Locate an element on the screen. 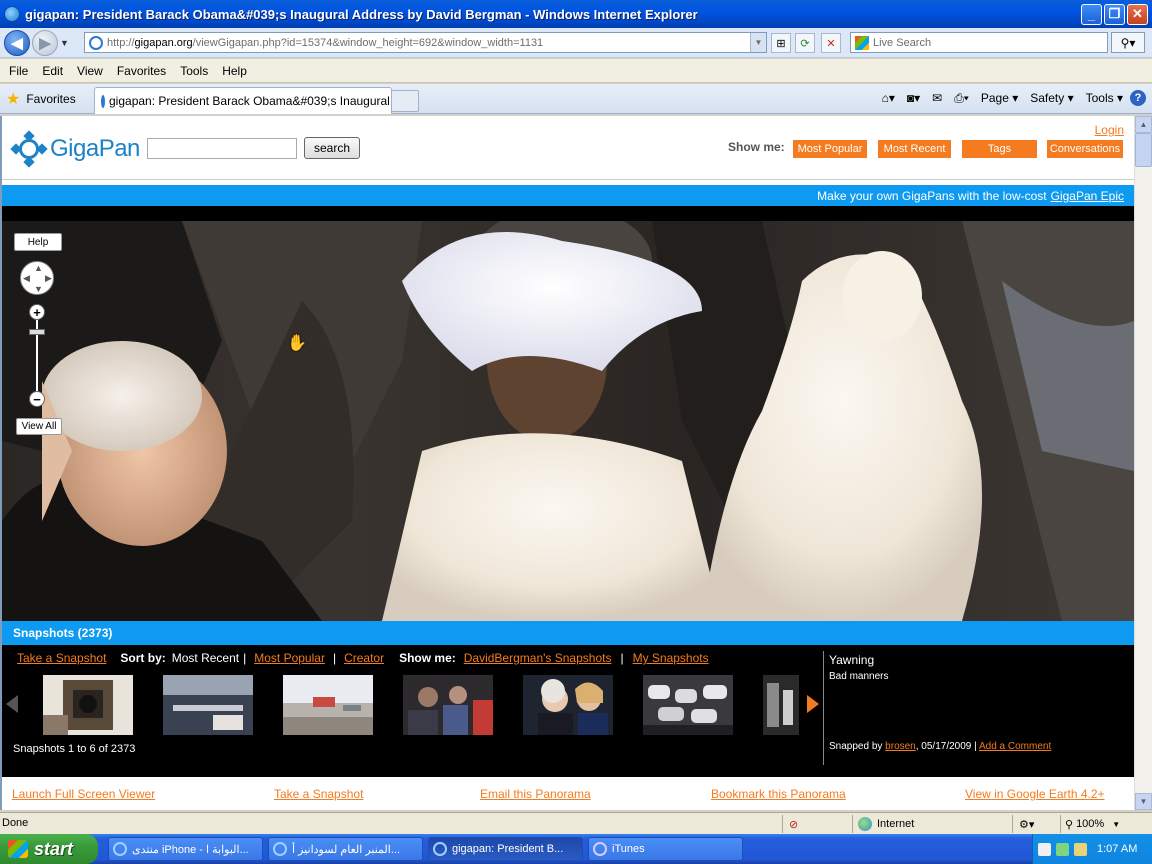  zoom-dropdown-icon: ▼ is located at coordinates (1116, 824).